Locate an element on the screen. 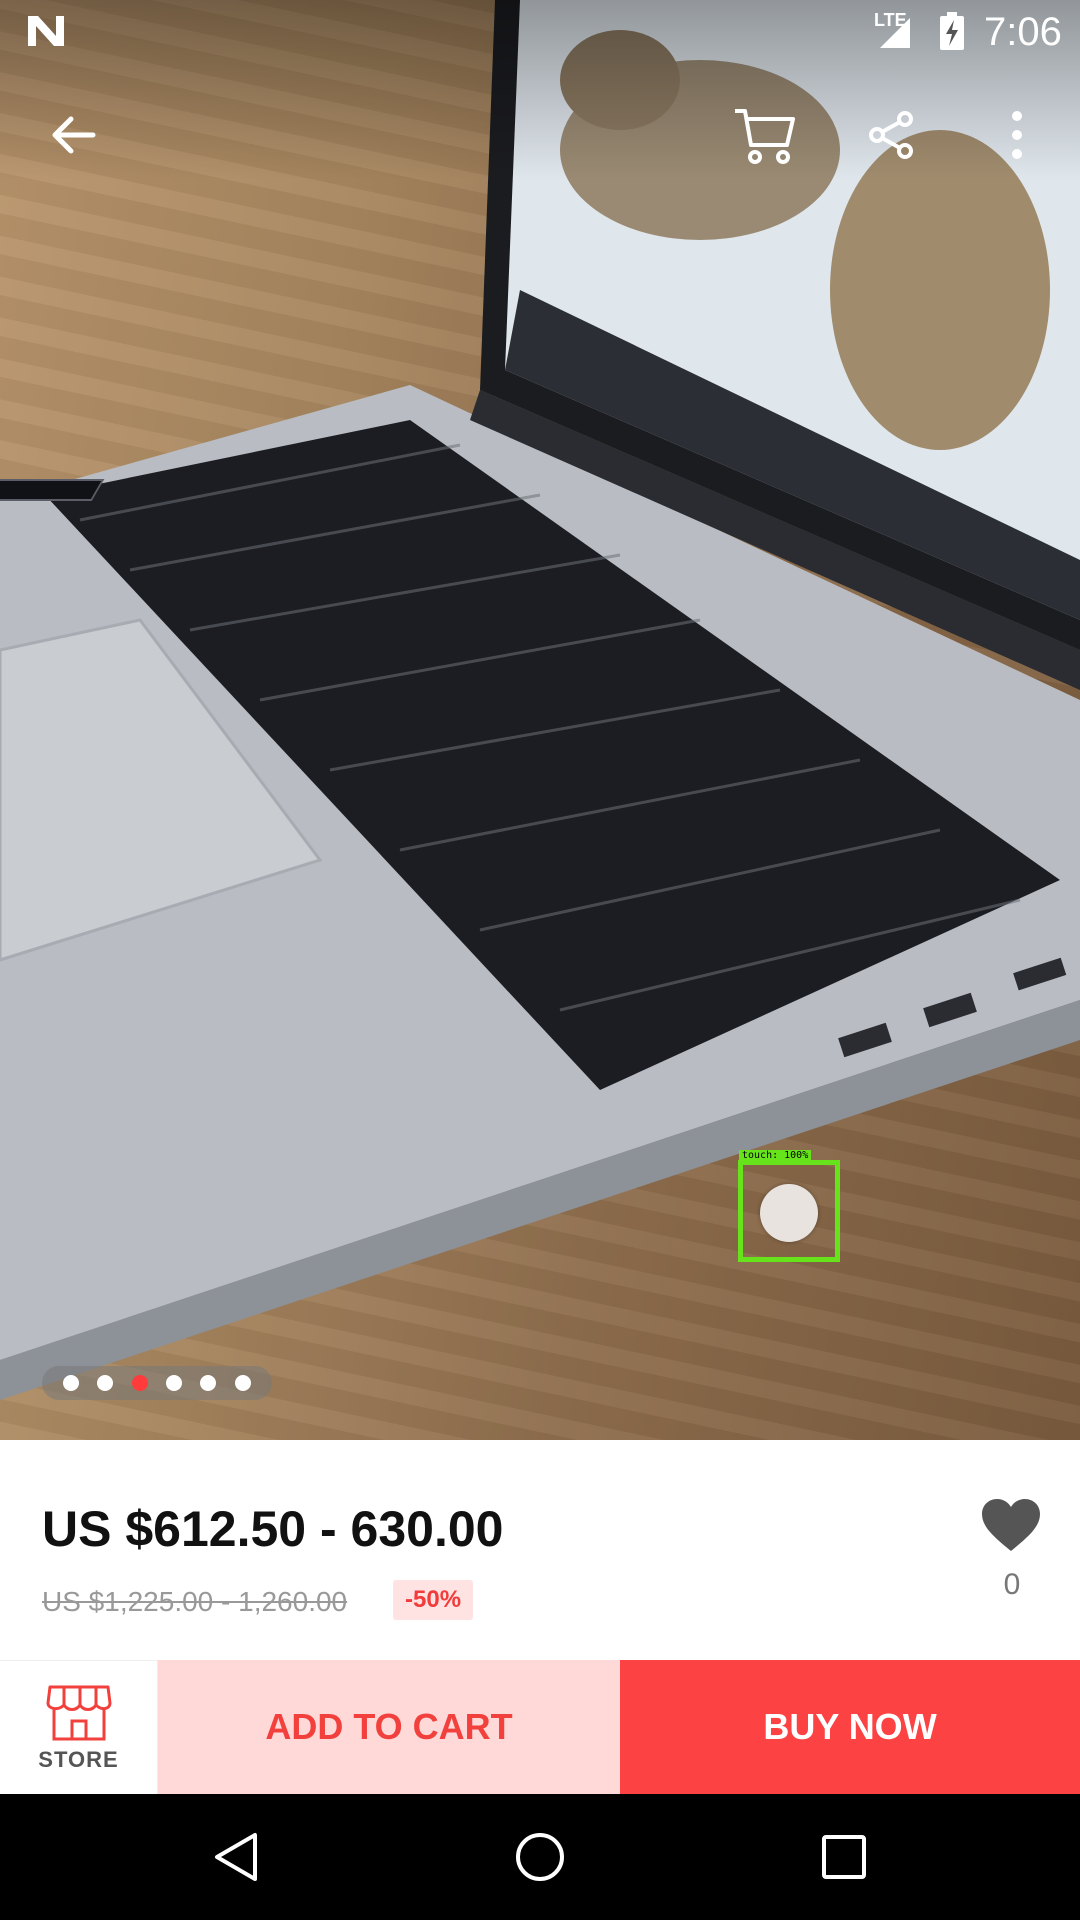 The image size is (1080, 1920). shopping-cart-icon is located at coordinates (765, 136).